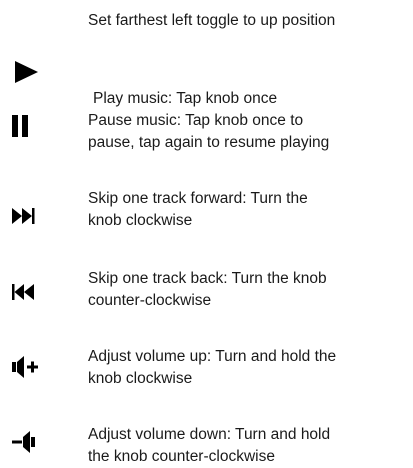 This screenshot has width=413, height=468. What do you see at coordinates (26, 292) in the screenshot?
I see `skip-back-icon` at bounding box center [26, 292].